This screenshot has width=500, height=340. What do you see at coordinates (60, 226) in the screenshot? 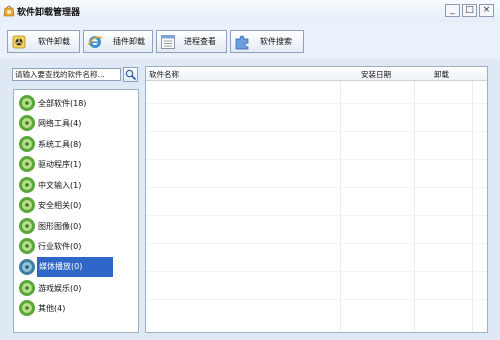
I see `category-label: 图形图像(0)` at bounding box center [60, 226].